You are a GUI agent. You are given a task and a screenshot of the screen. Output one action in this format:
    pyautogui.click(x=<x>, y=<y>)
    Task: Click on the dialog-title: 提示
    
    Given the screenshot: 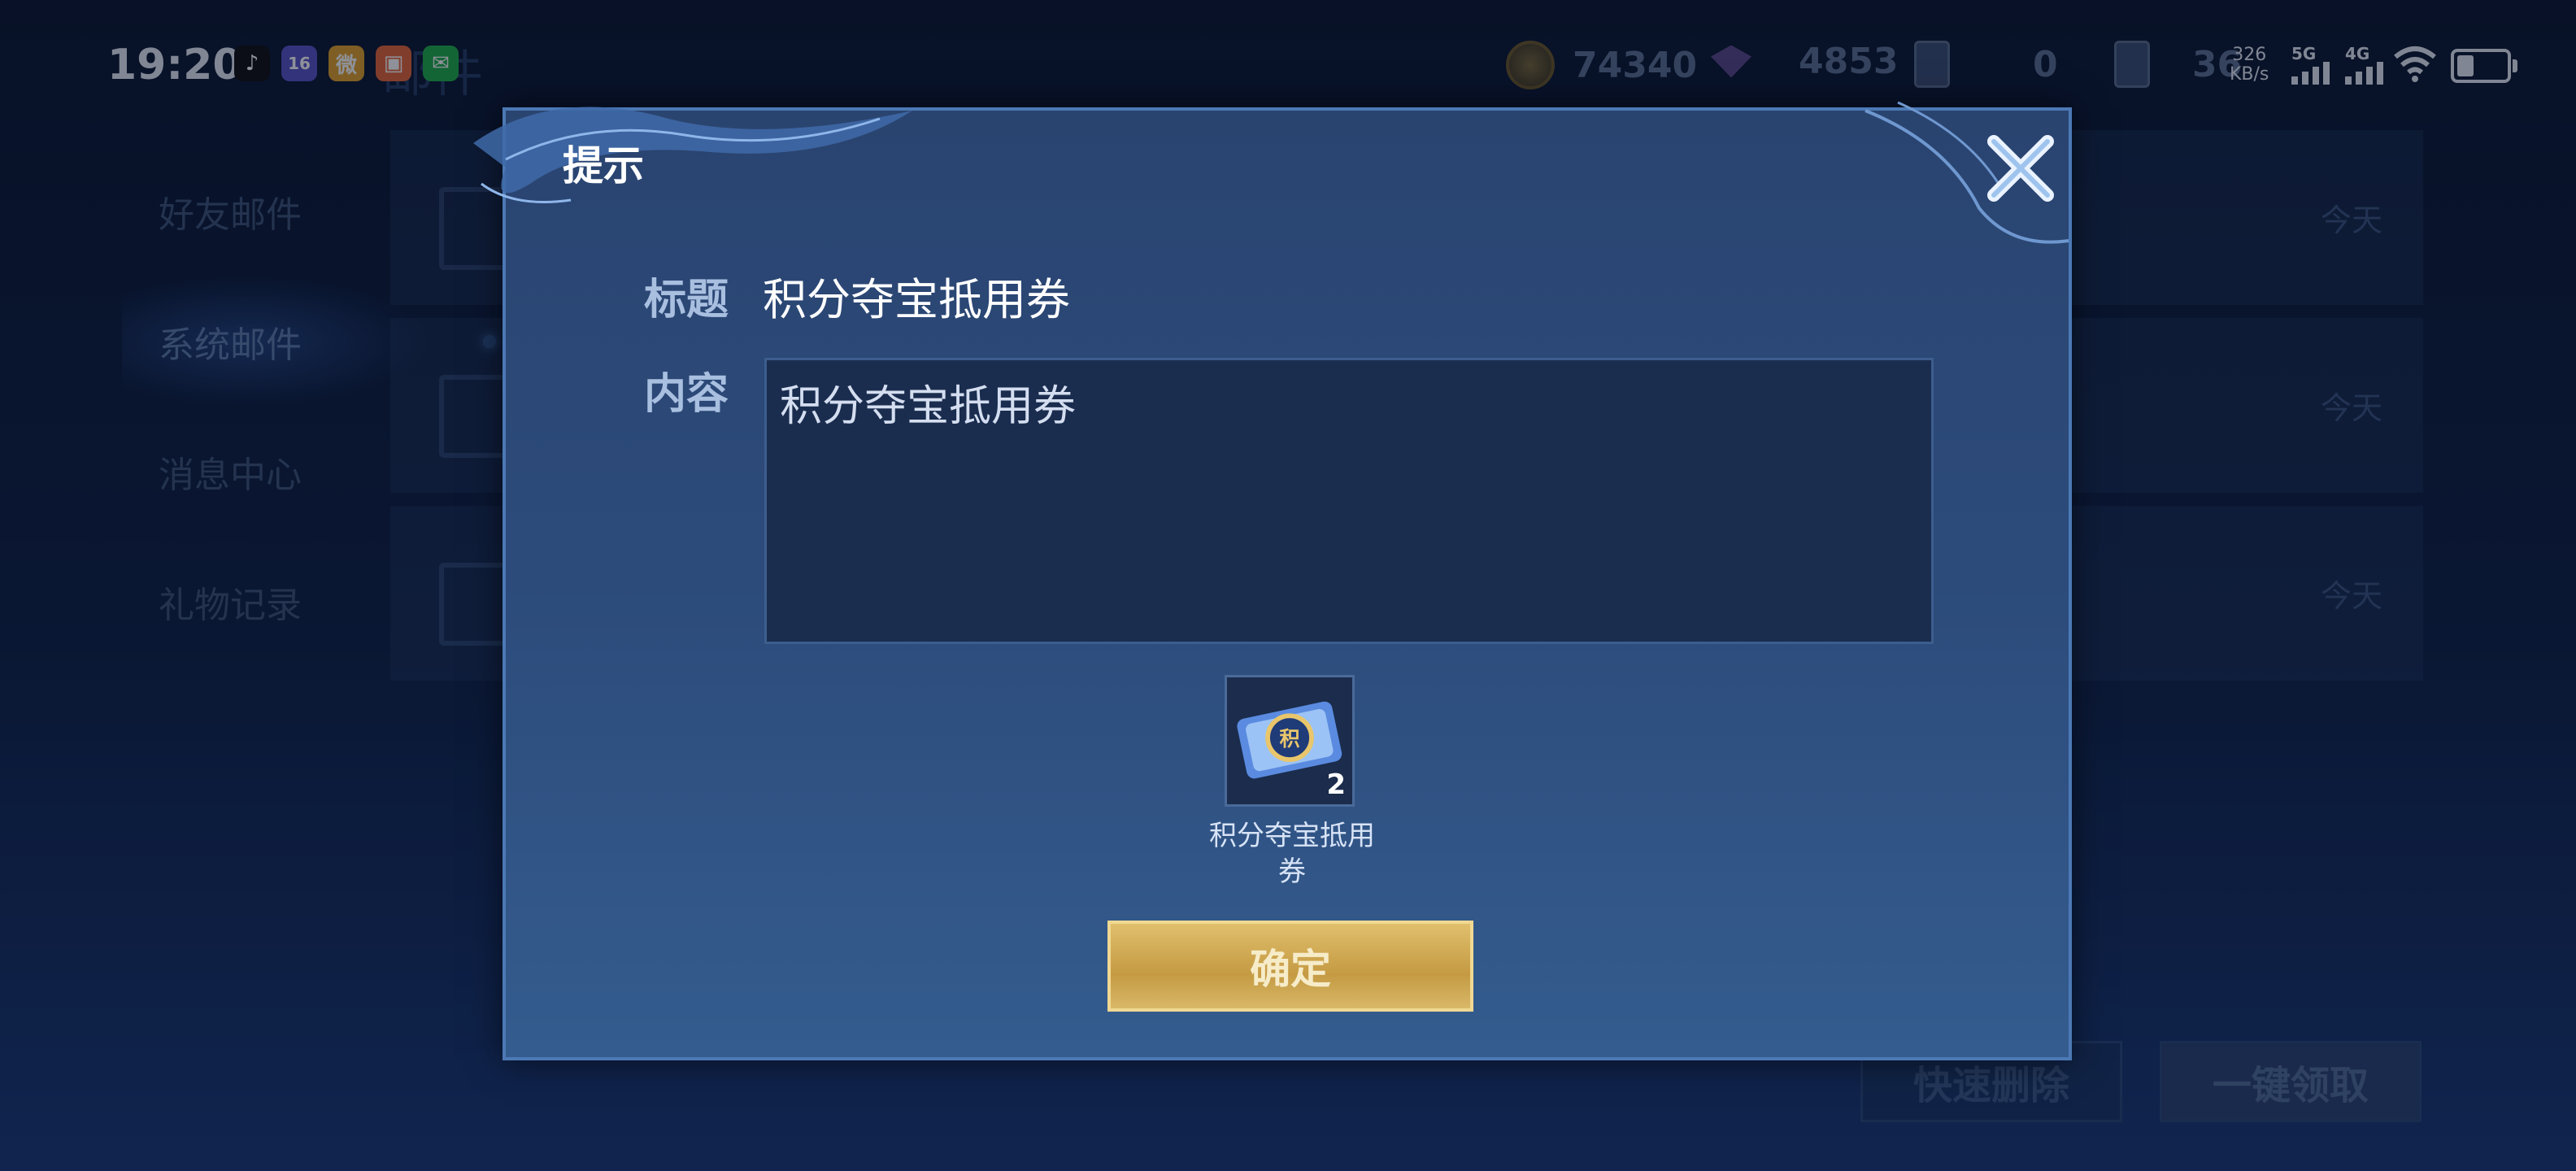 What is the action you would take?
    pyautogui.click(x=604, y=166)
    